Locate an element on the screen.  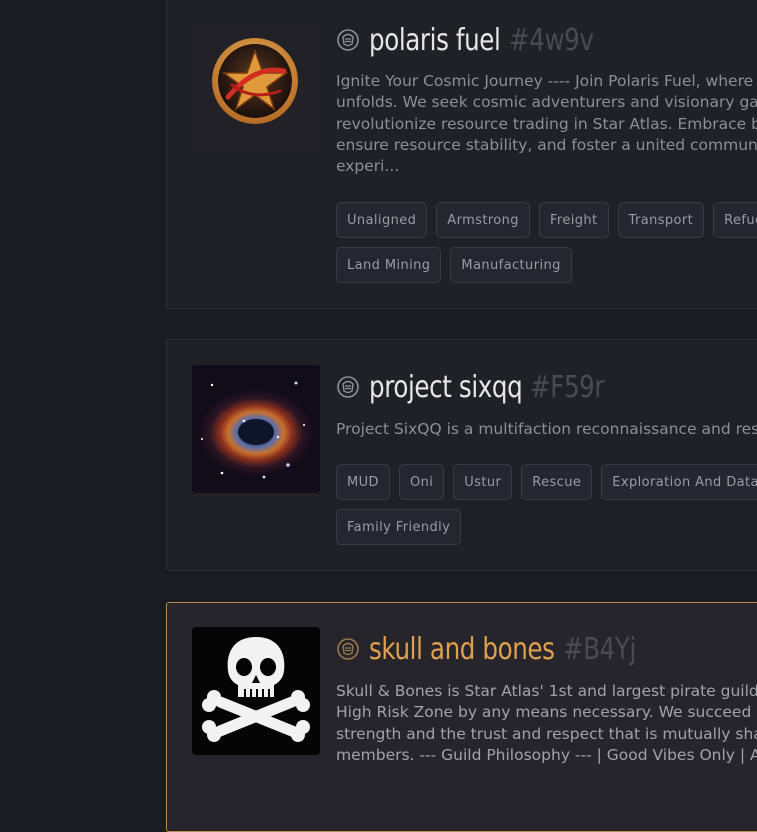
guild-tag-chip: Unaligned is located at coordinates (382, 220).